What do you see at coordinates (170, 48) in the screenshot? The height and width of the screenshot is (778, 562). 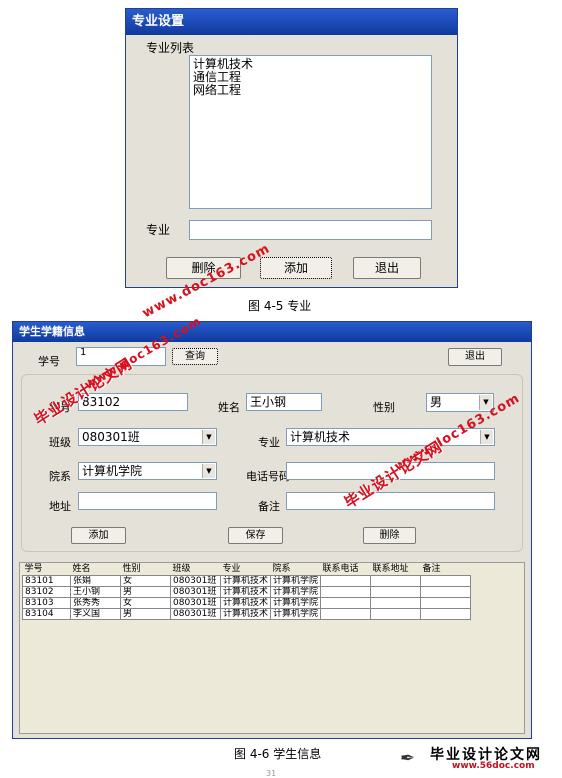 I see `major-list-label: 专业列表` at bounding box center [170, 48].